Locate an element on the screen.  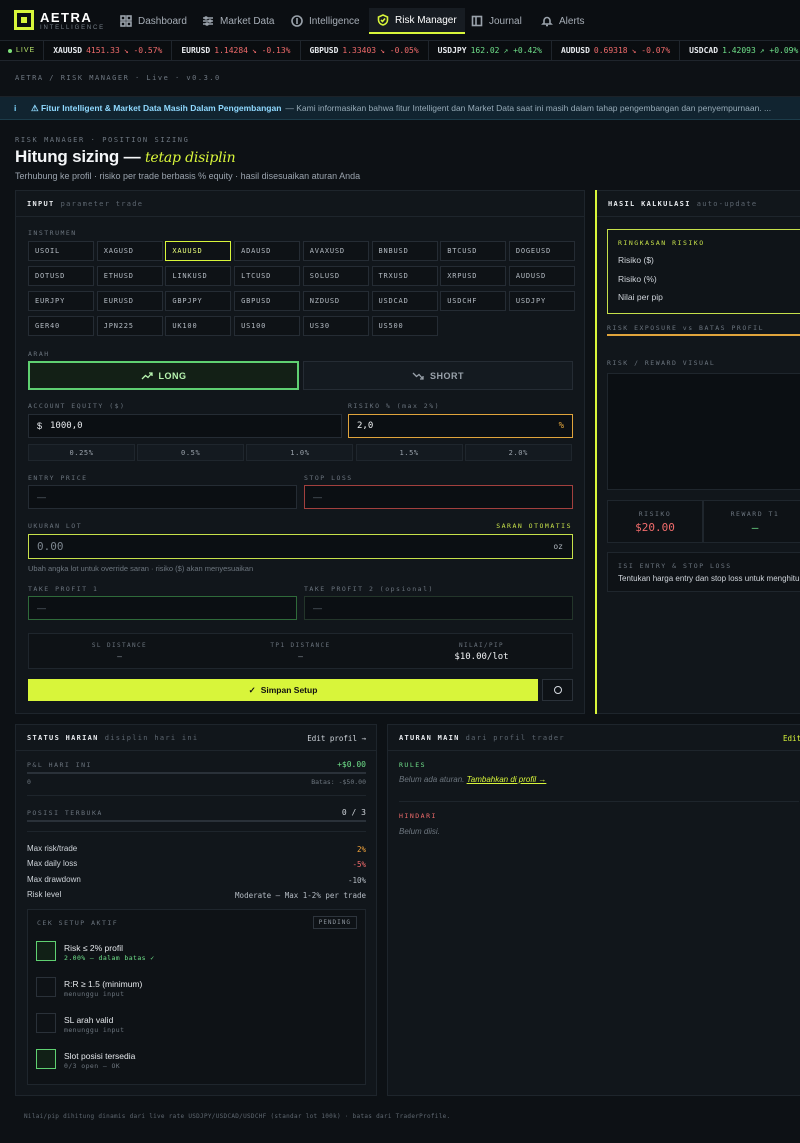
empty-state-title: ISI ENTRY & STOP LOSS is located at coordinates (675, 566).